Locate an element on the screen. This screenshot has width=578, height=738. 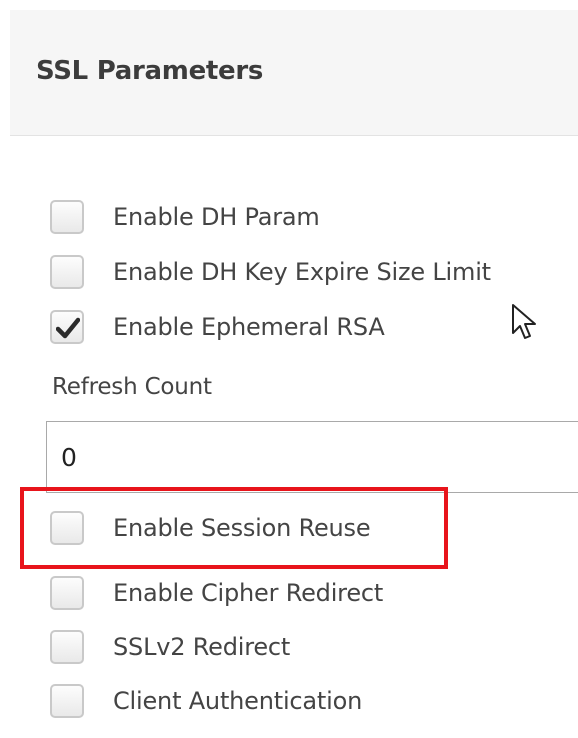
option-label: Enable DH Key Expire Size Limit is located at coordinates (302, 272).